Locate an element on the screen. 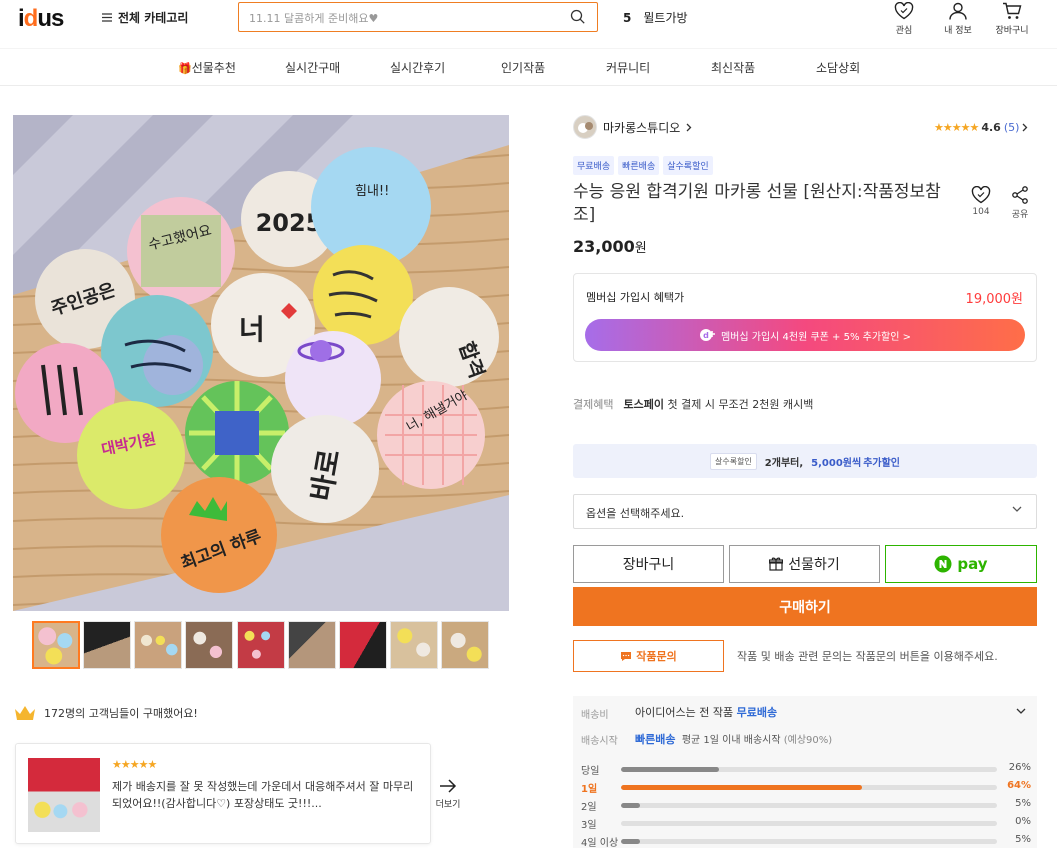 Image resolution: width=1057 pixels, height=849 pixels. nav-item-realtime-purchase: 실시간구매 is located at coordinates (312, 67).